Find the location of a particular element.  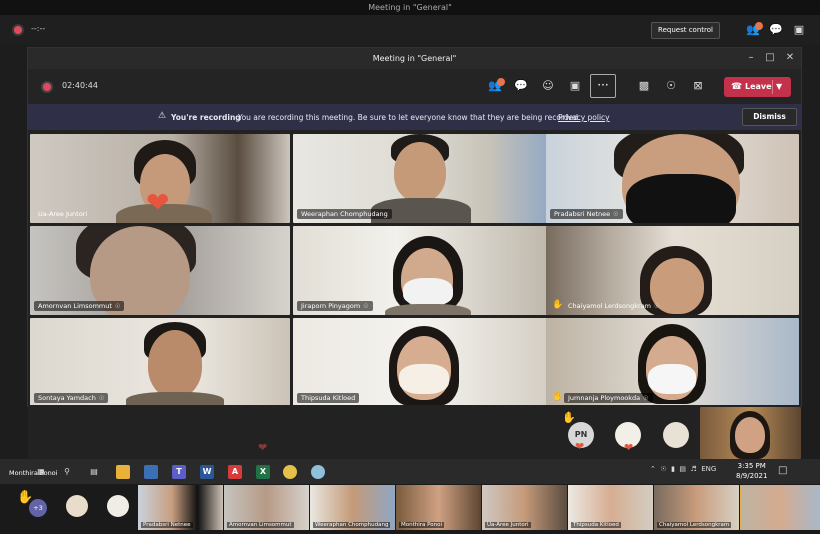

word-icon: W is located at coordinates (207, 472).